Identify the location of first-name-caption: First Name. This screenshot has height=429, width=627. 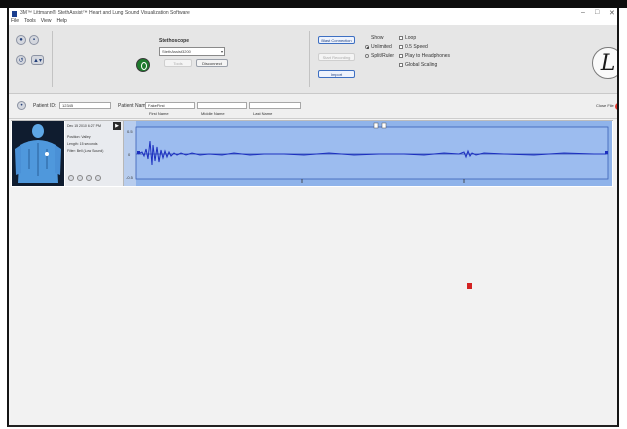
(159, 113).